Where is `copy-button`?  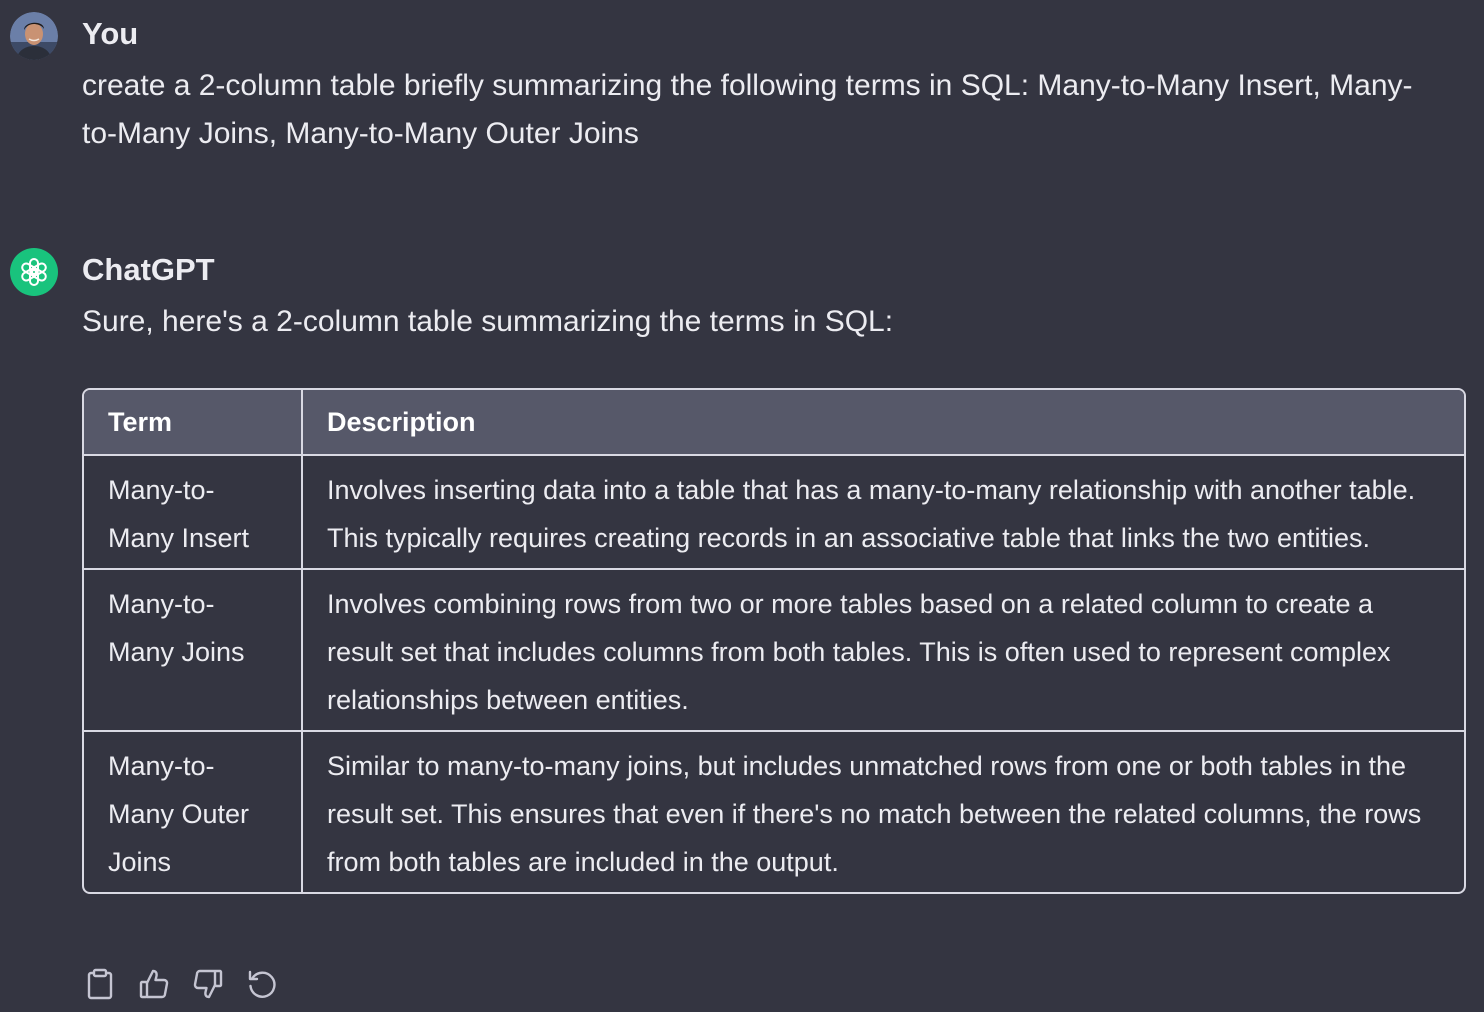
copy-button is located at coordinates (100, 984).